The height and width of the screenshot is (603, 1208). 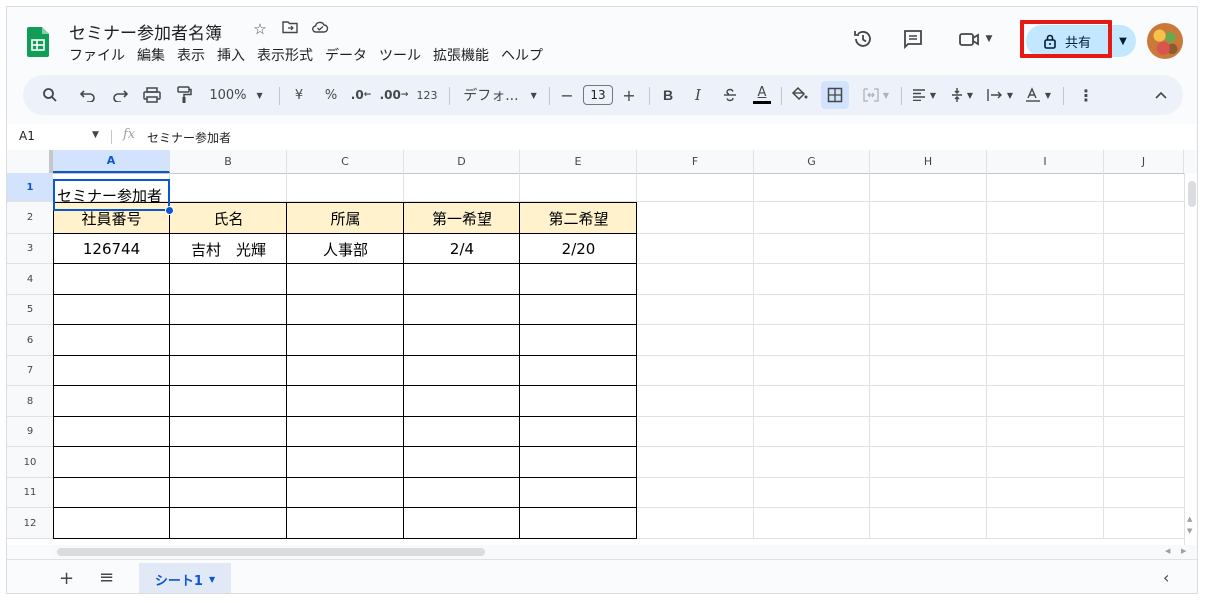 What do you see at coordinates (66, 578) in the screenshot?
I see `add-sheet-icon: +` at bounding box center [66, 578].